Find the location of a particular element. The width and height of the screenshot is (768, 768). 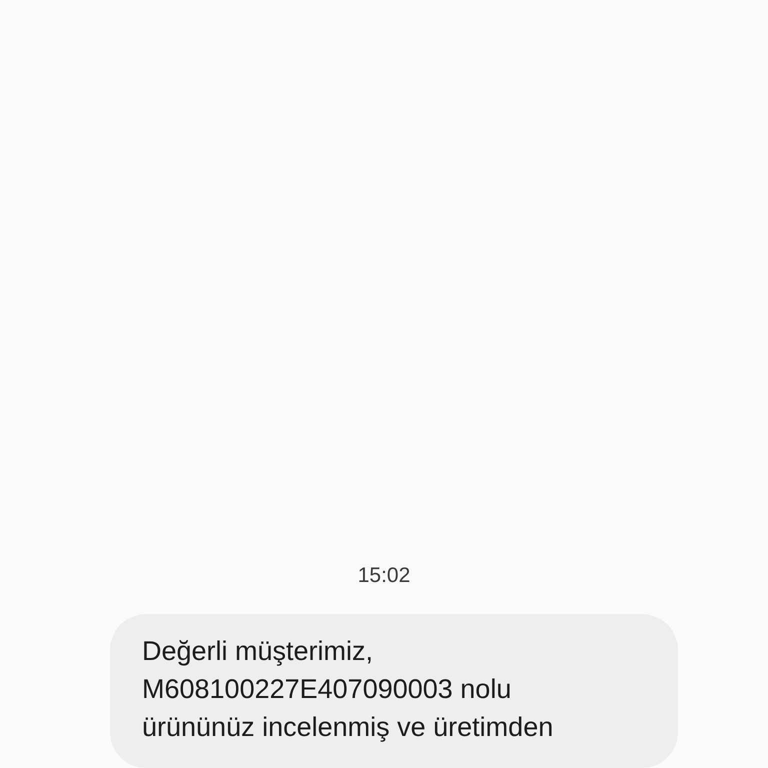

message-timestamp: 15:02 is located at coordinates (384, 576).